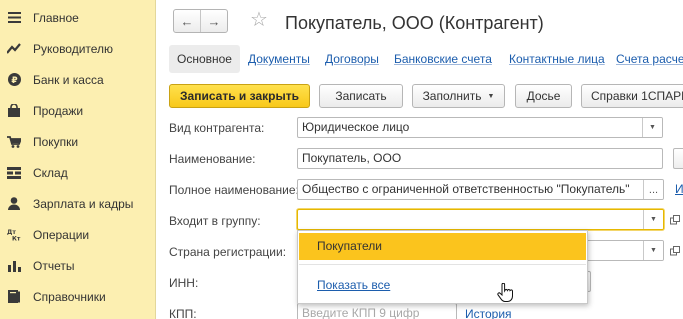  I want to click on tab-contracts: Договоры, so click(352, 59).